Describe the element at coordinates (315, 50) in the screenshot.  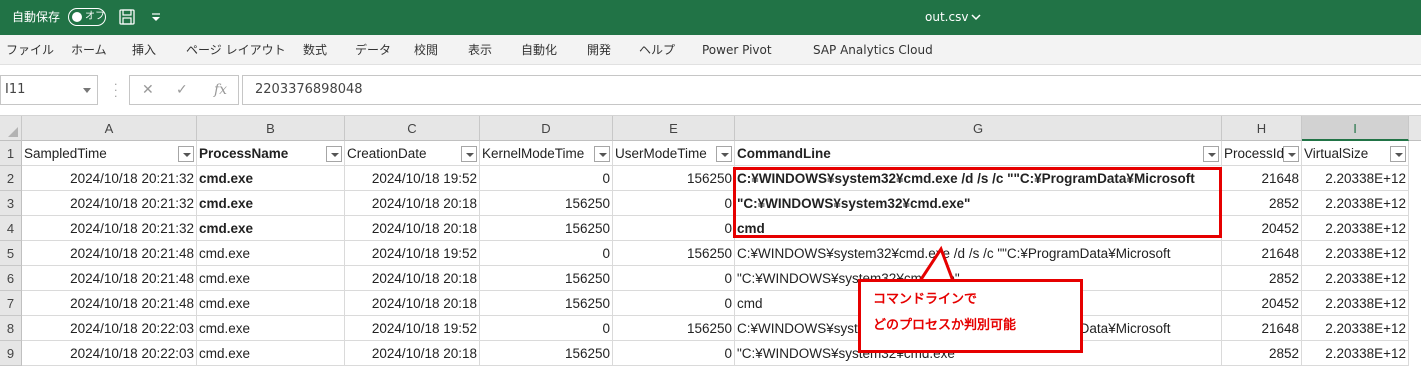
I see `tab-formulas: 数式` at that location.